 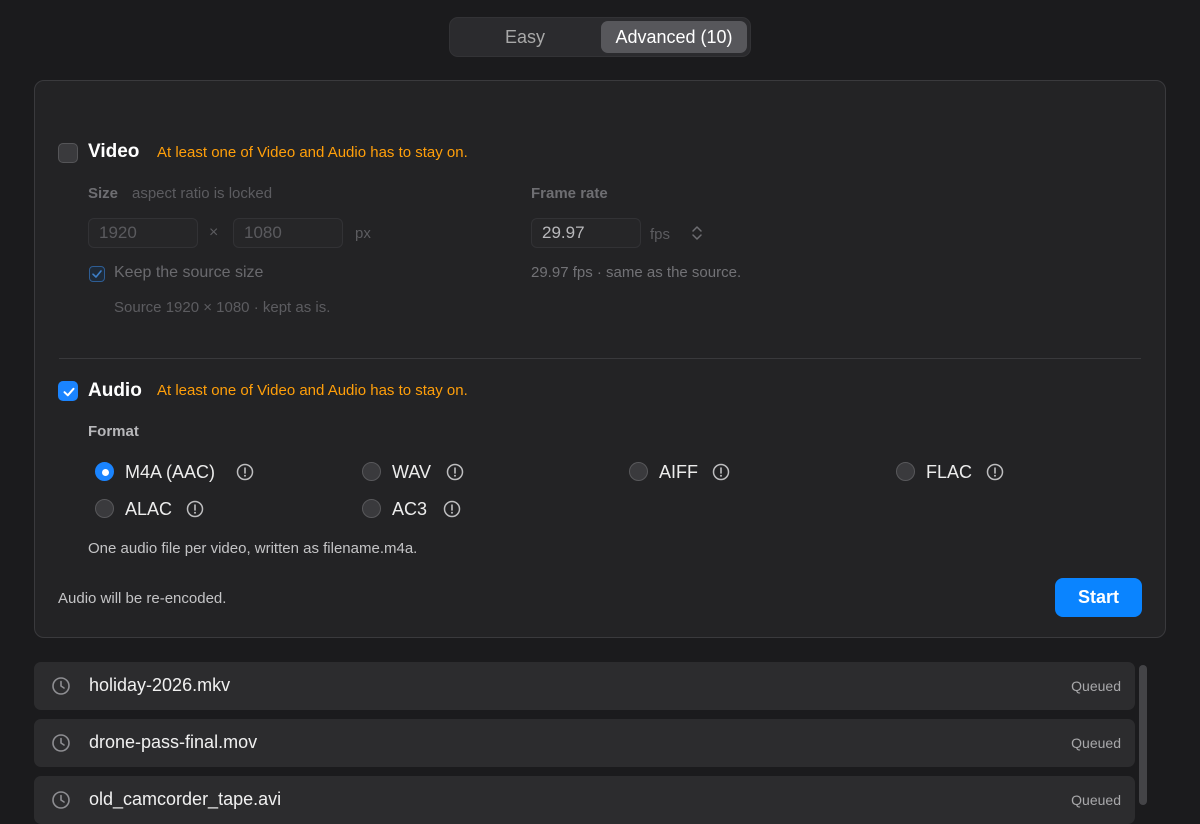 I want to click on queue-row: holiday-2026.mkv Queued, so click(x=584, y=686).